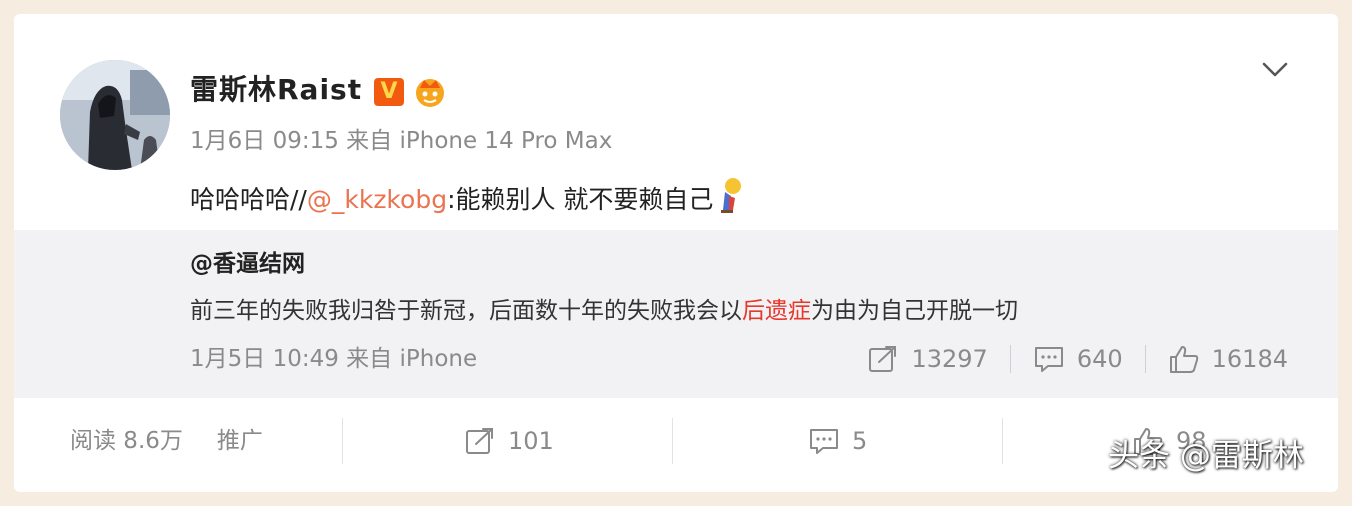 The height and width of the screenshot is (506, 1352). I want to click on avatar, so click(115, 115).